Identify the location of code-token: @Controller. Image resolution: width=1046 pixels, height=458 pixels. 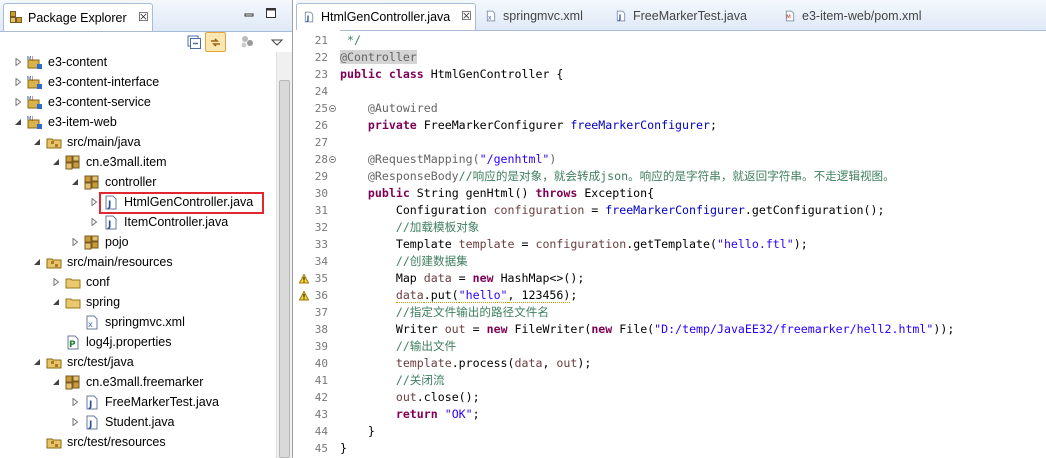
(378, 57).